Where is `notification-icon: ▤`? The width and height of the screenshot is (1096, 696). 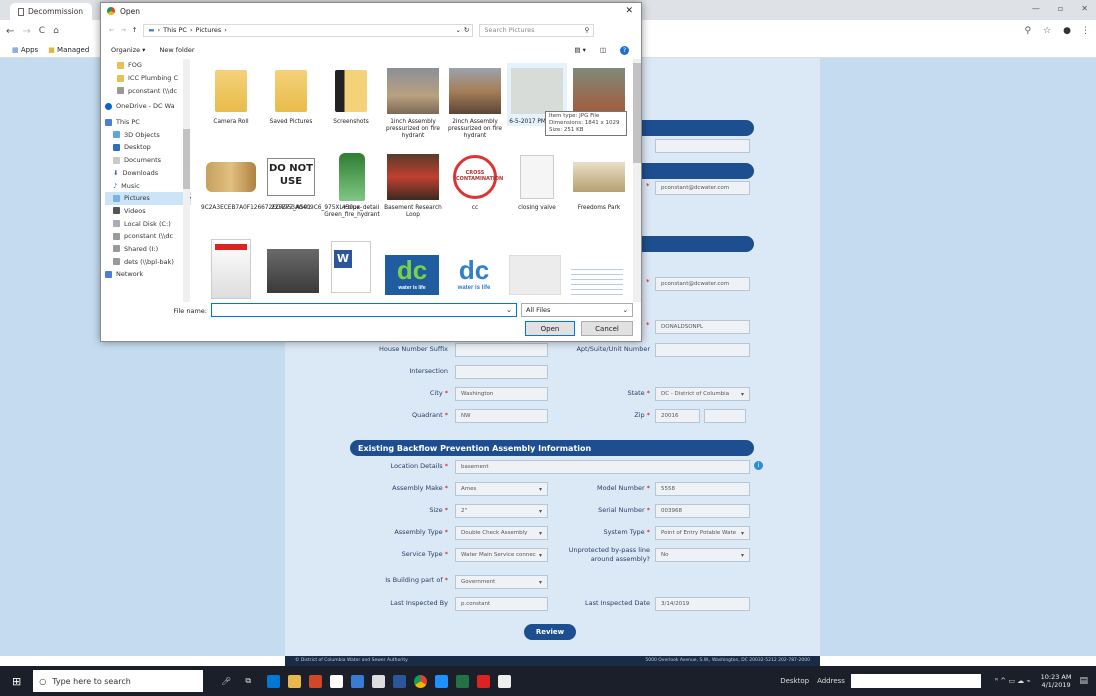 notification-icon: ▤ is located at coordinates (1083, 681).